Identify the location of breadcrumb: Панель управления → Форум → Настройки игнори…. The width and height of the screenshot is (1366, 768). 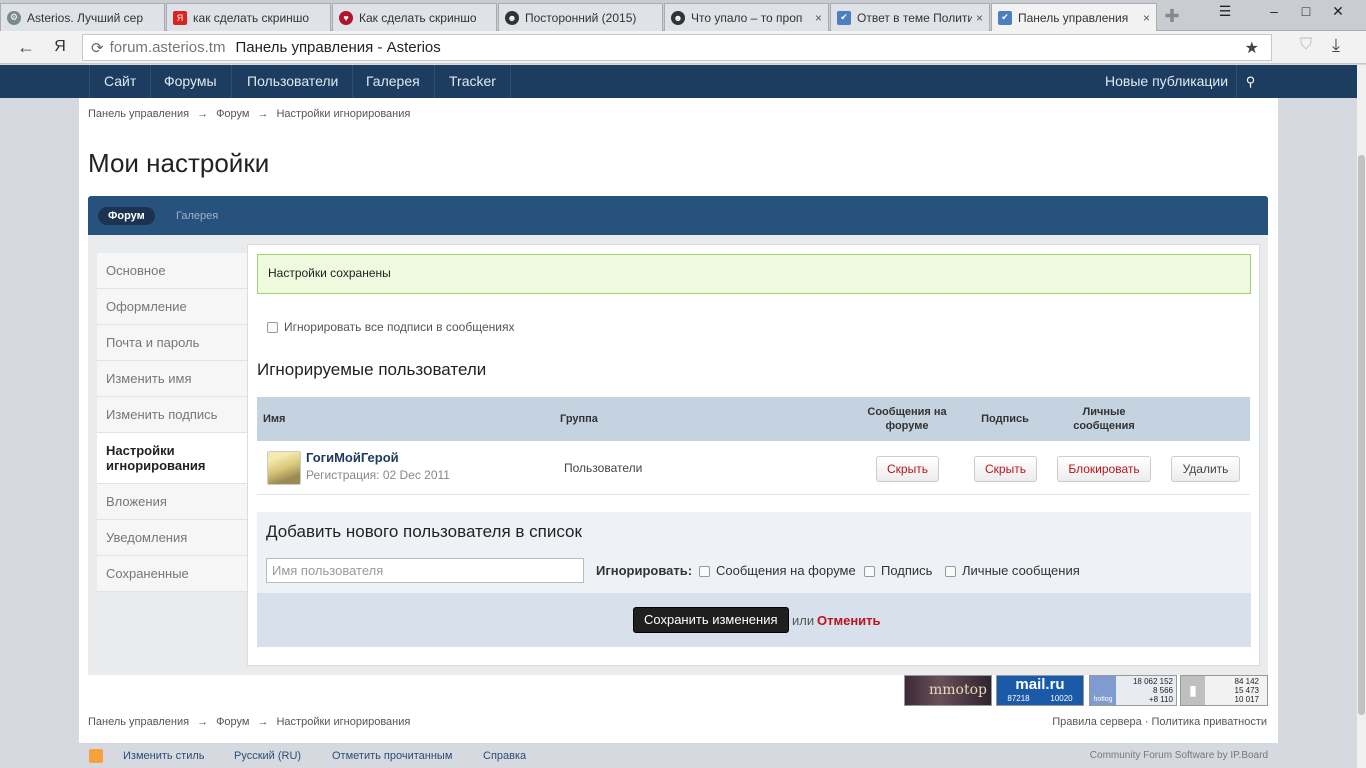
(249, 114).